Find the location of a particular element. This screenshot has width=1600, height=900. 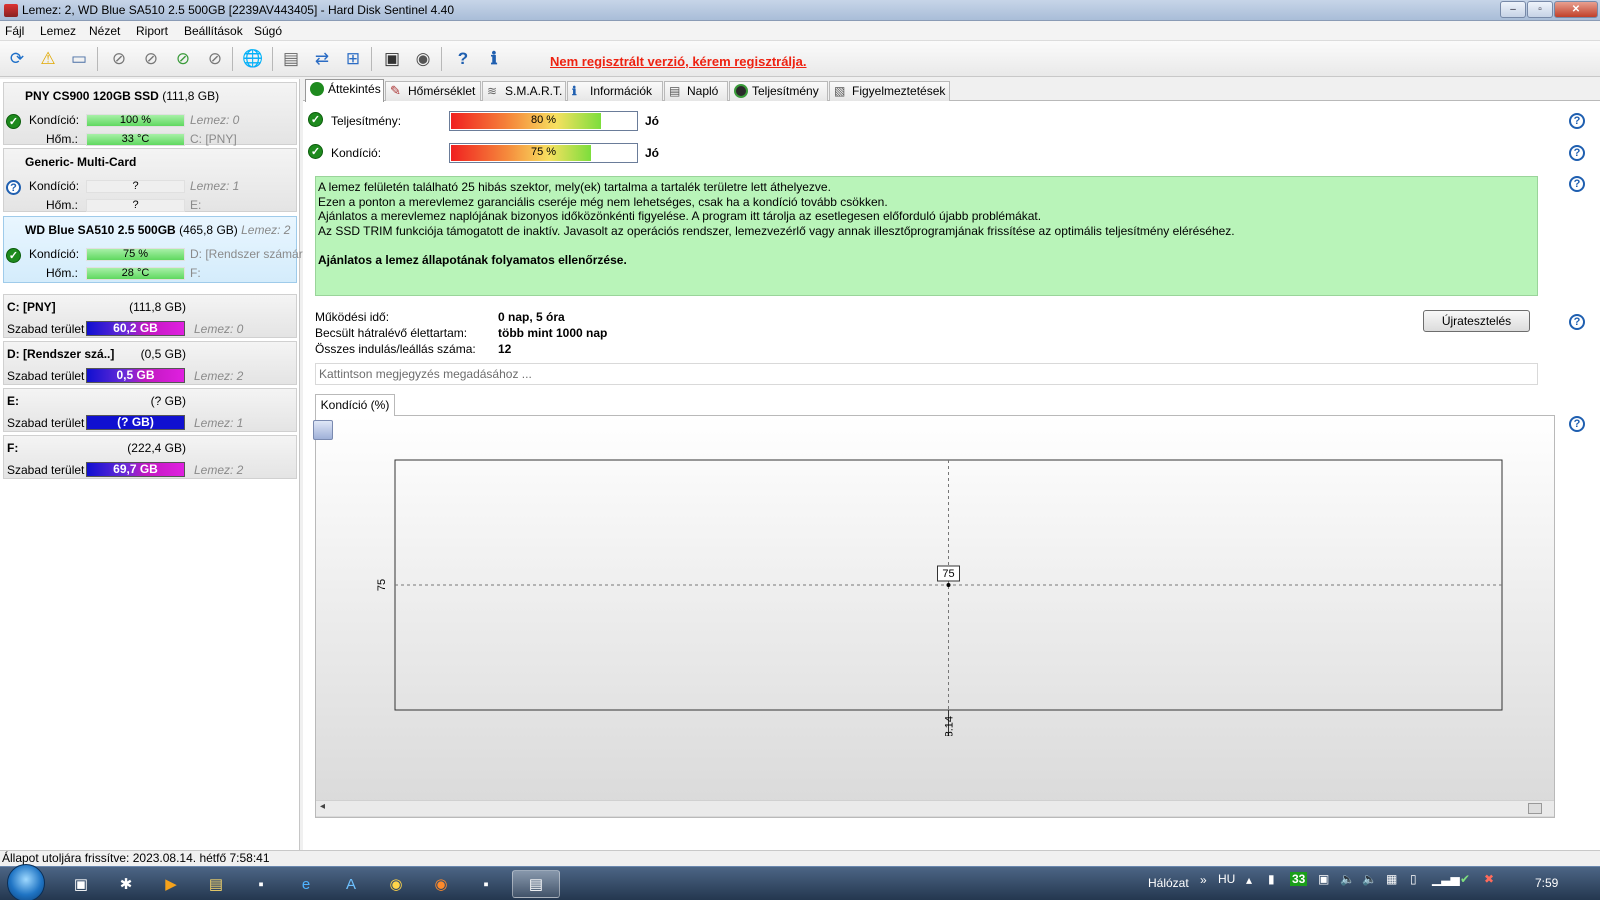

toolbar-separator is located at coordinates (272, 59).